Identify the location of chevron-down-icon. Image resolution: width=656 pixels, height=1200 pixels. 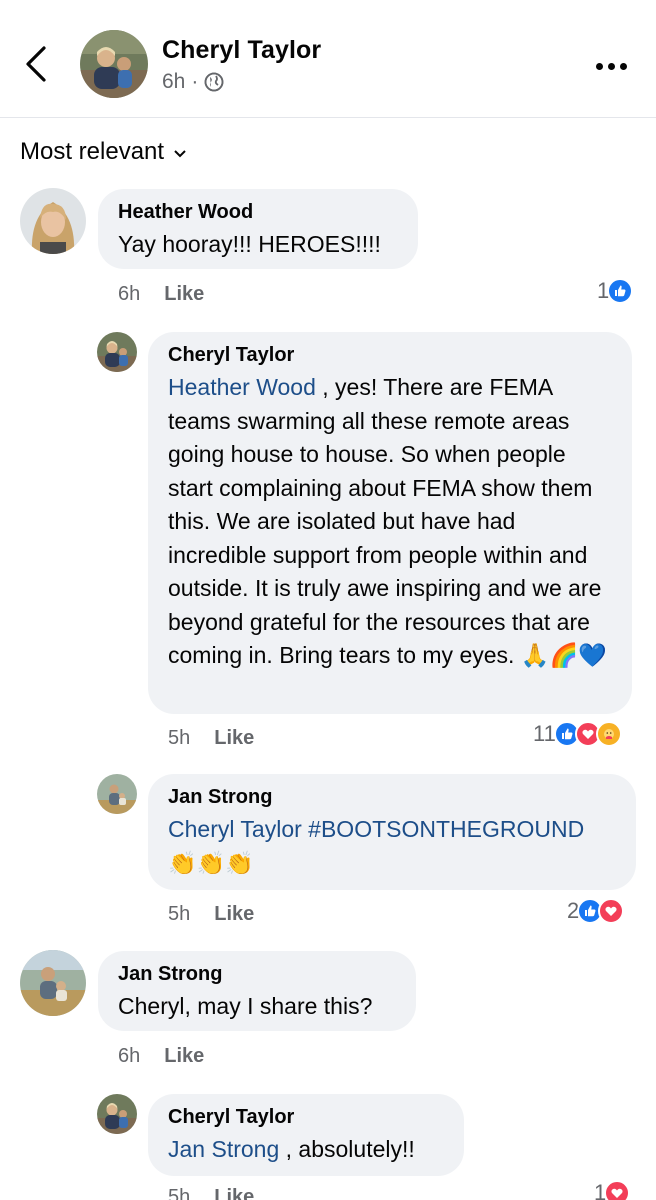
(180, 153).